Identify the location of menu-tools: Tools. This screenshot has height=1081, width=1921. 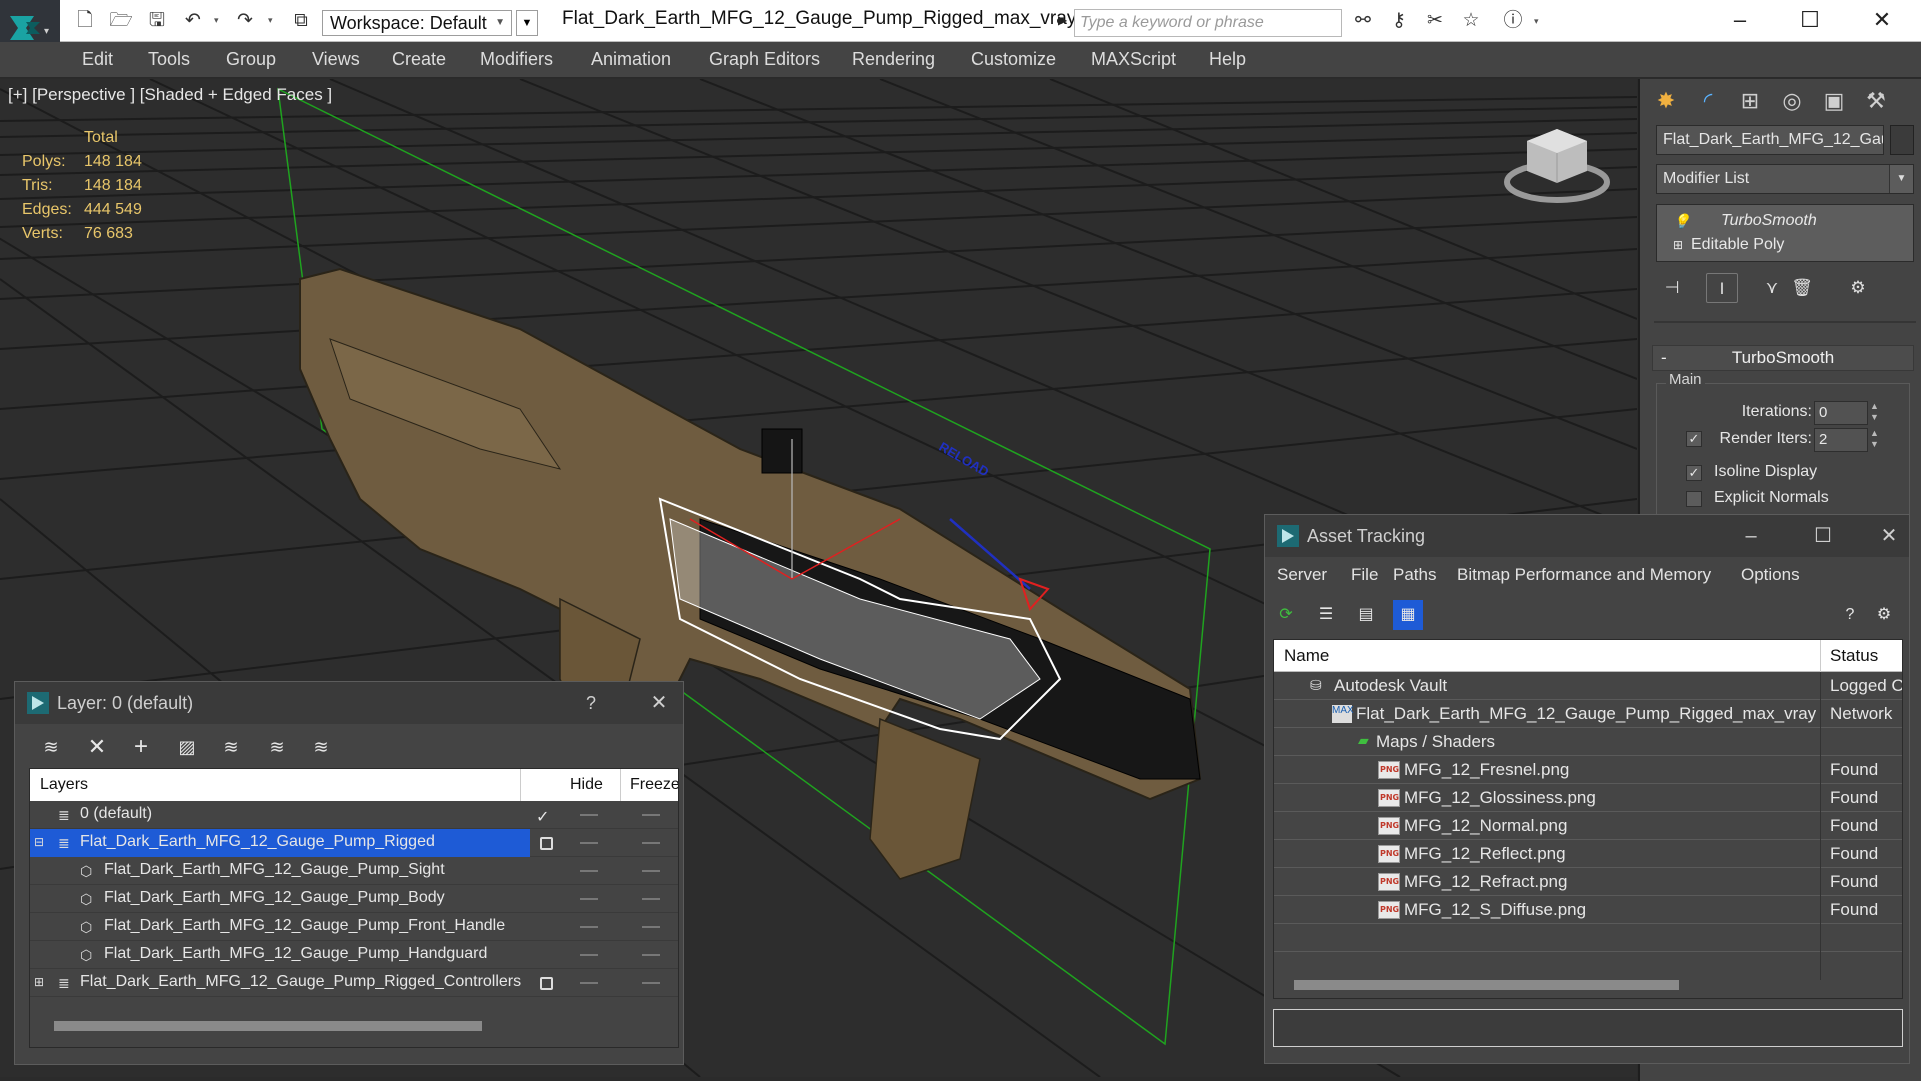
(169, 59).